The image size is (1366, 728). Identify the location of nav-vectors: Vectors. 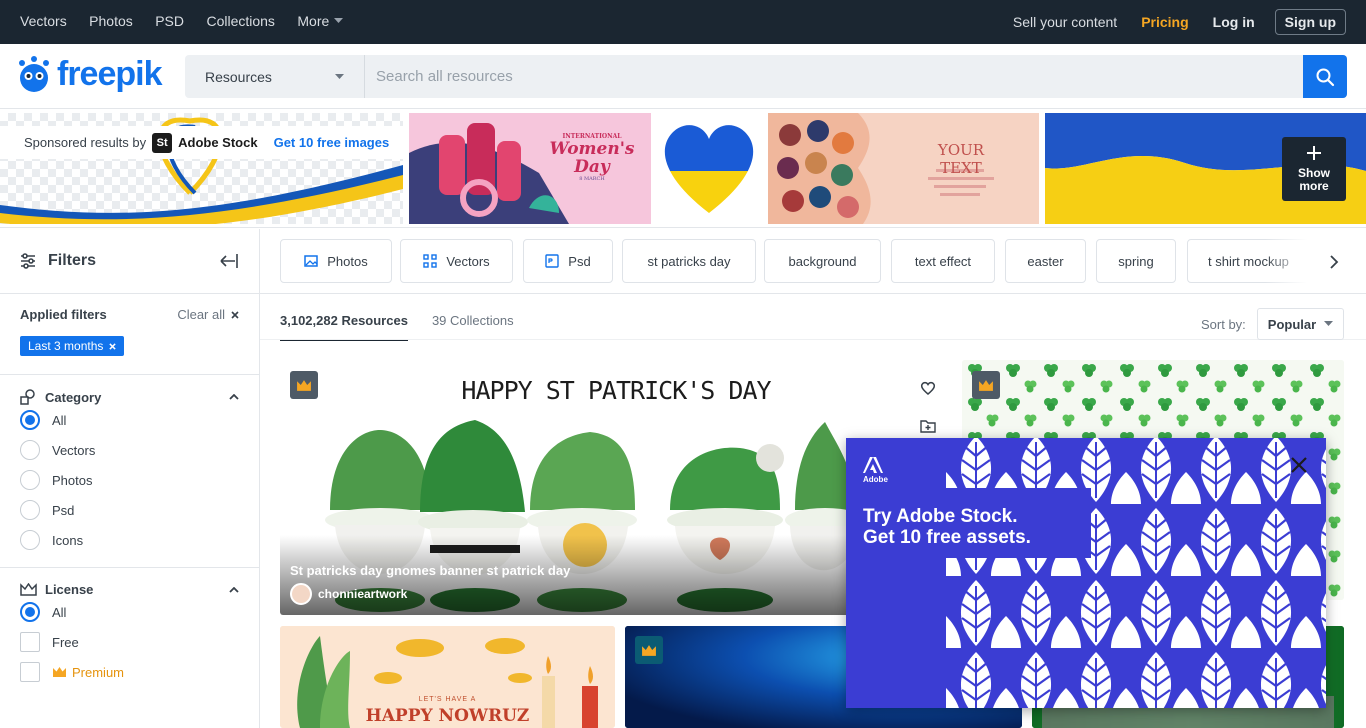
(43, 21).